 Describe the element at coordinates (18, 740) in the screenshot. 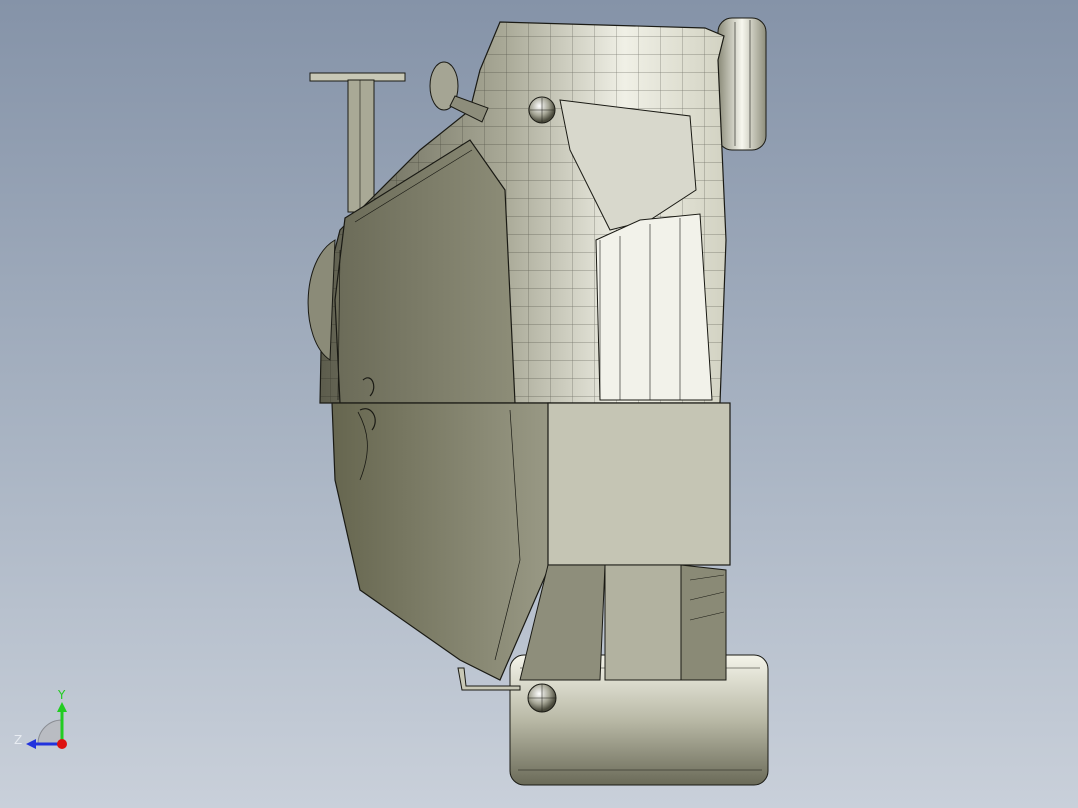

I see `z-axis-label: Z` at that location.